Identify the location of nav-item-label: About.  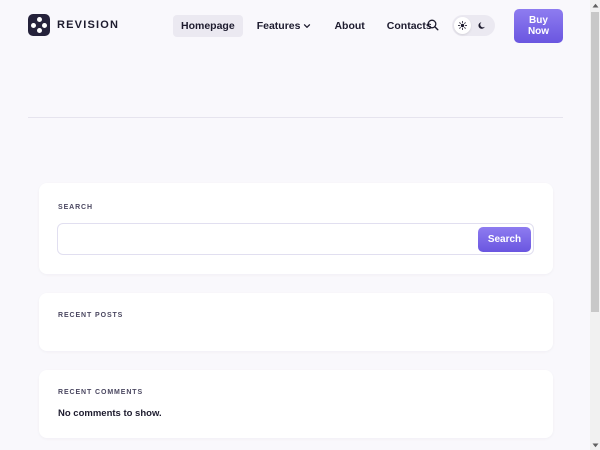
(349, 26).